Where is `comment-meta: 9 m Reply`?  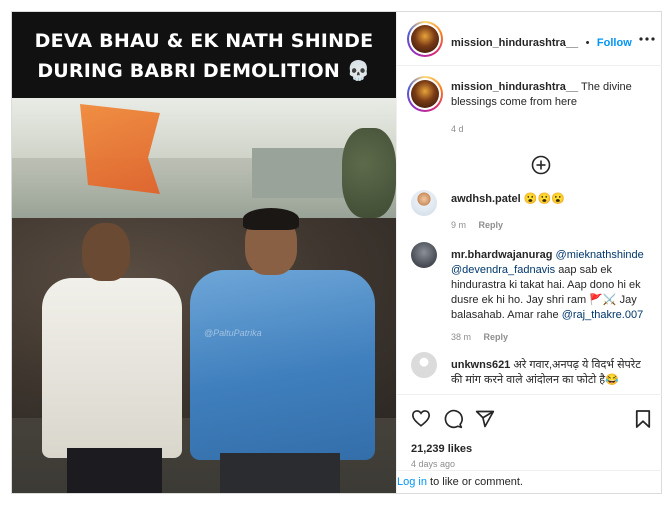
comment-meta: 9 m Reply is located at coordinates (477, 225).